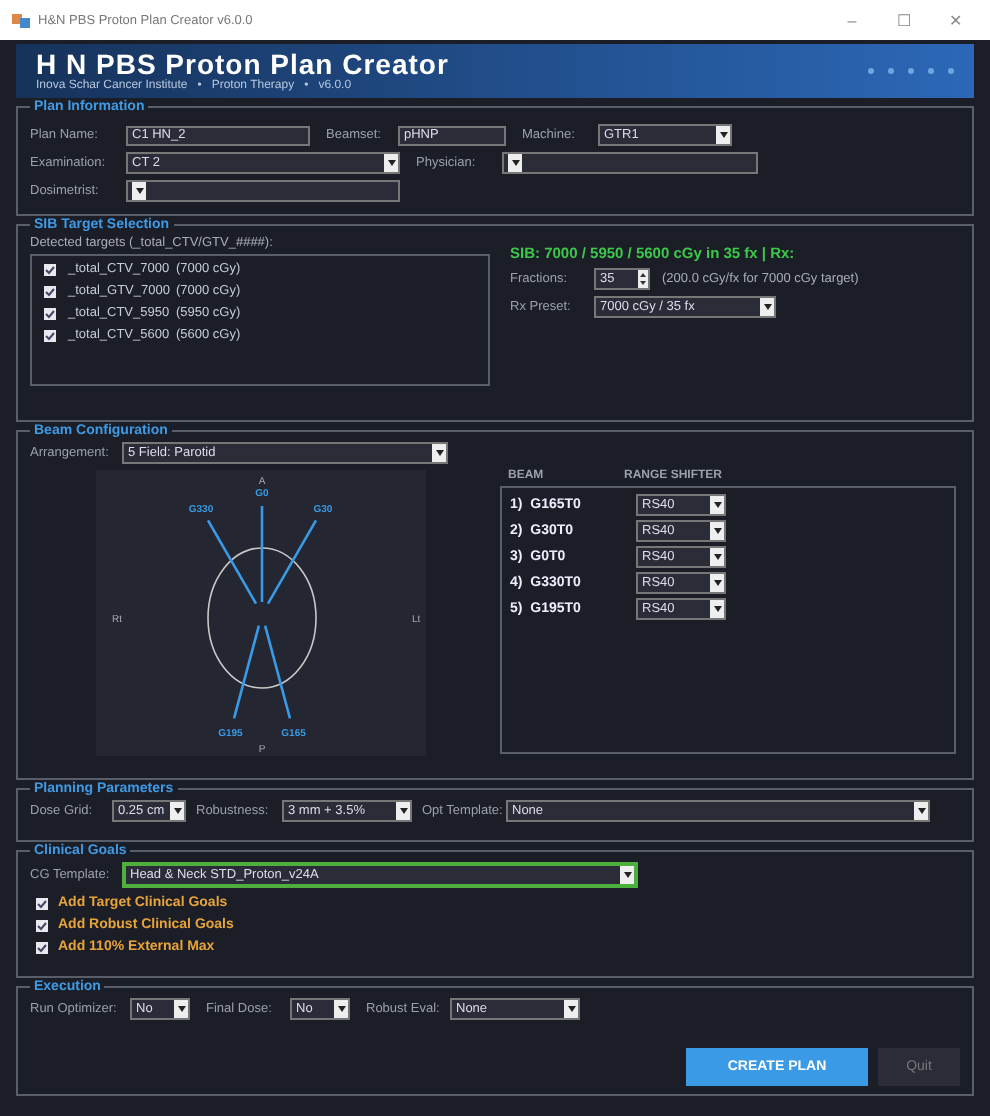  I want to click on window-control: ✕, so click(956, 20).